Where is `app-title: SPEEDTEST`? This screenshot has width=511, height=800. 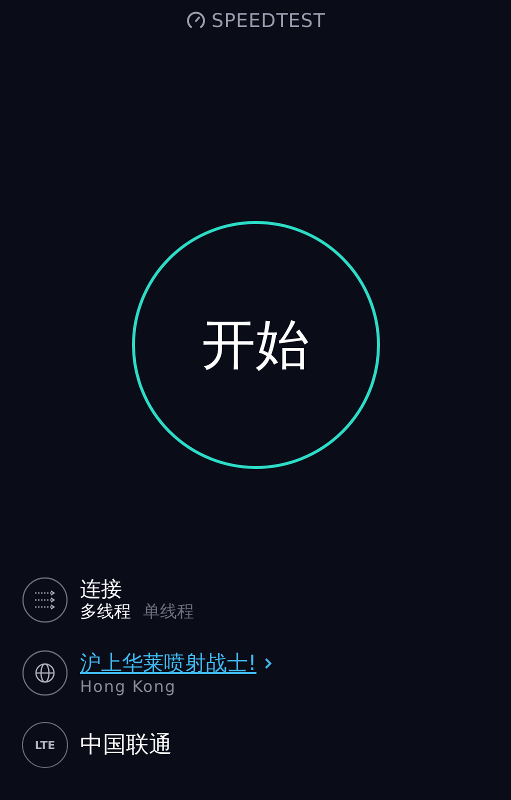 app-title: SPEEDTEST is located at coordinates (269, 21).